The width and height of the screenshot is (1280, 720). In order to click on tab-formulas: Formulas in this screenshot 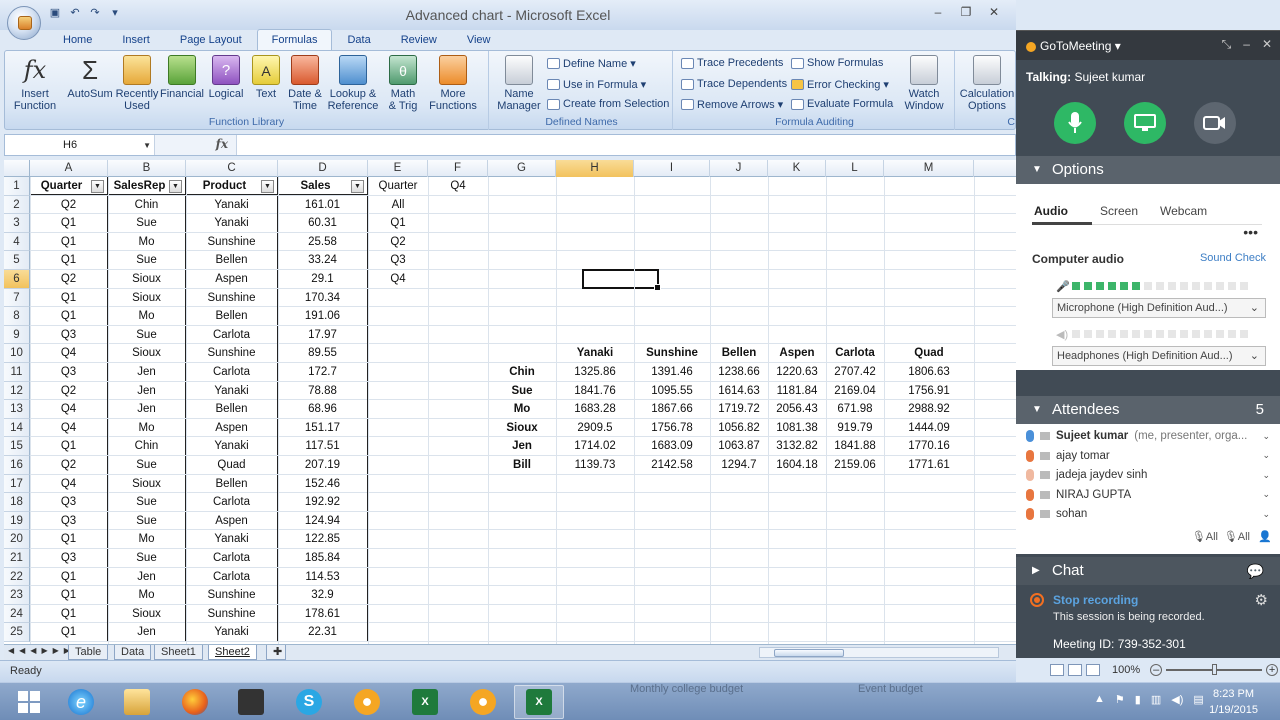, I will do `click(294, 39)`.